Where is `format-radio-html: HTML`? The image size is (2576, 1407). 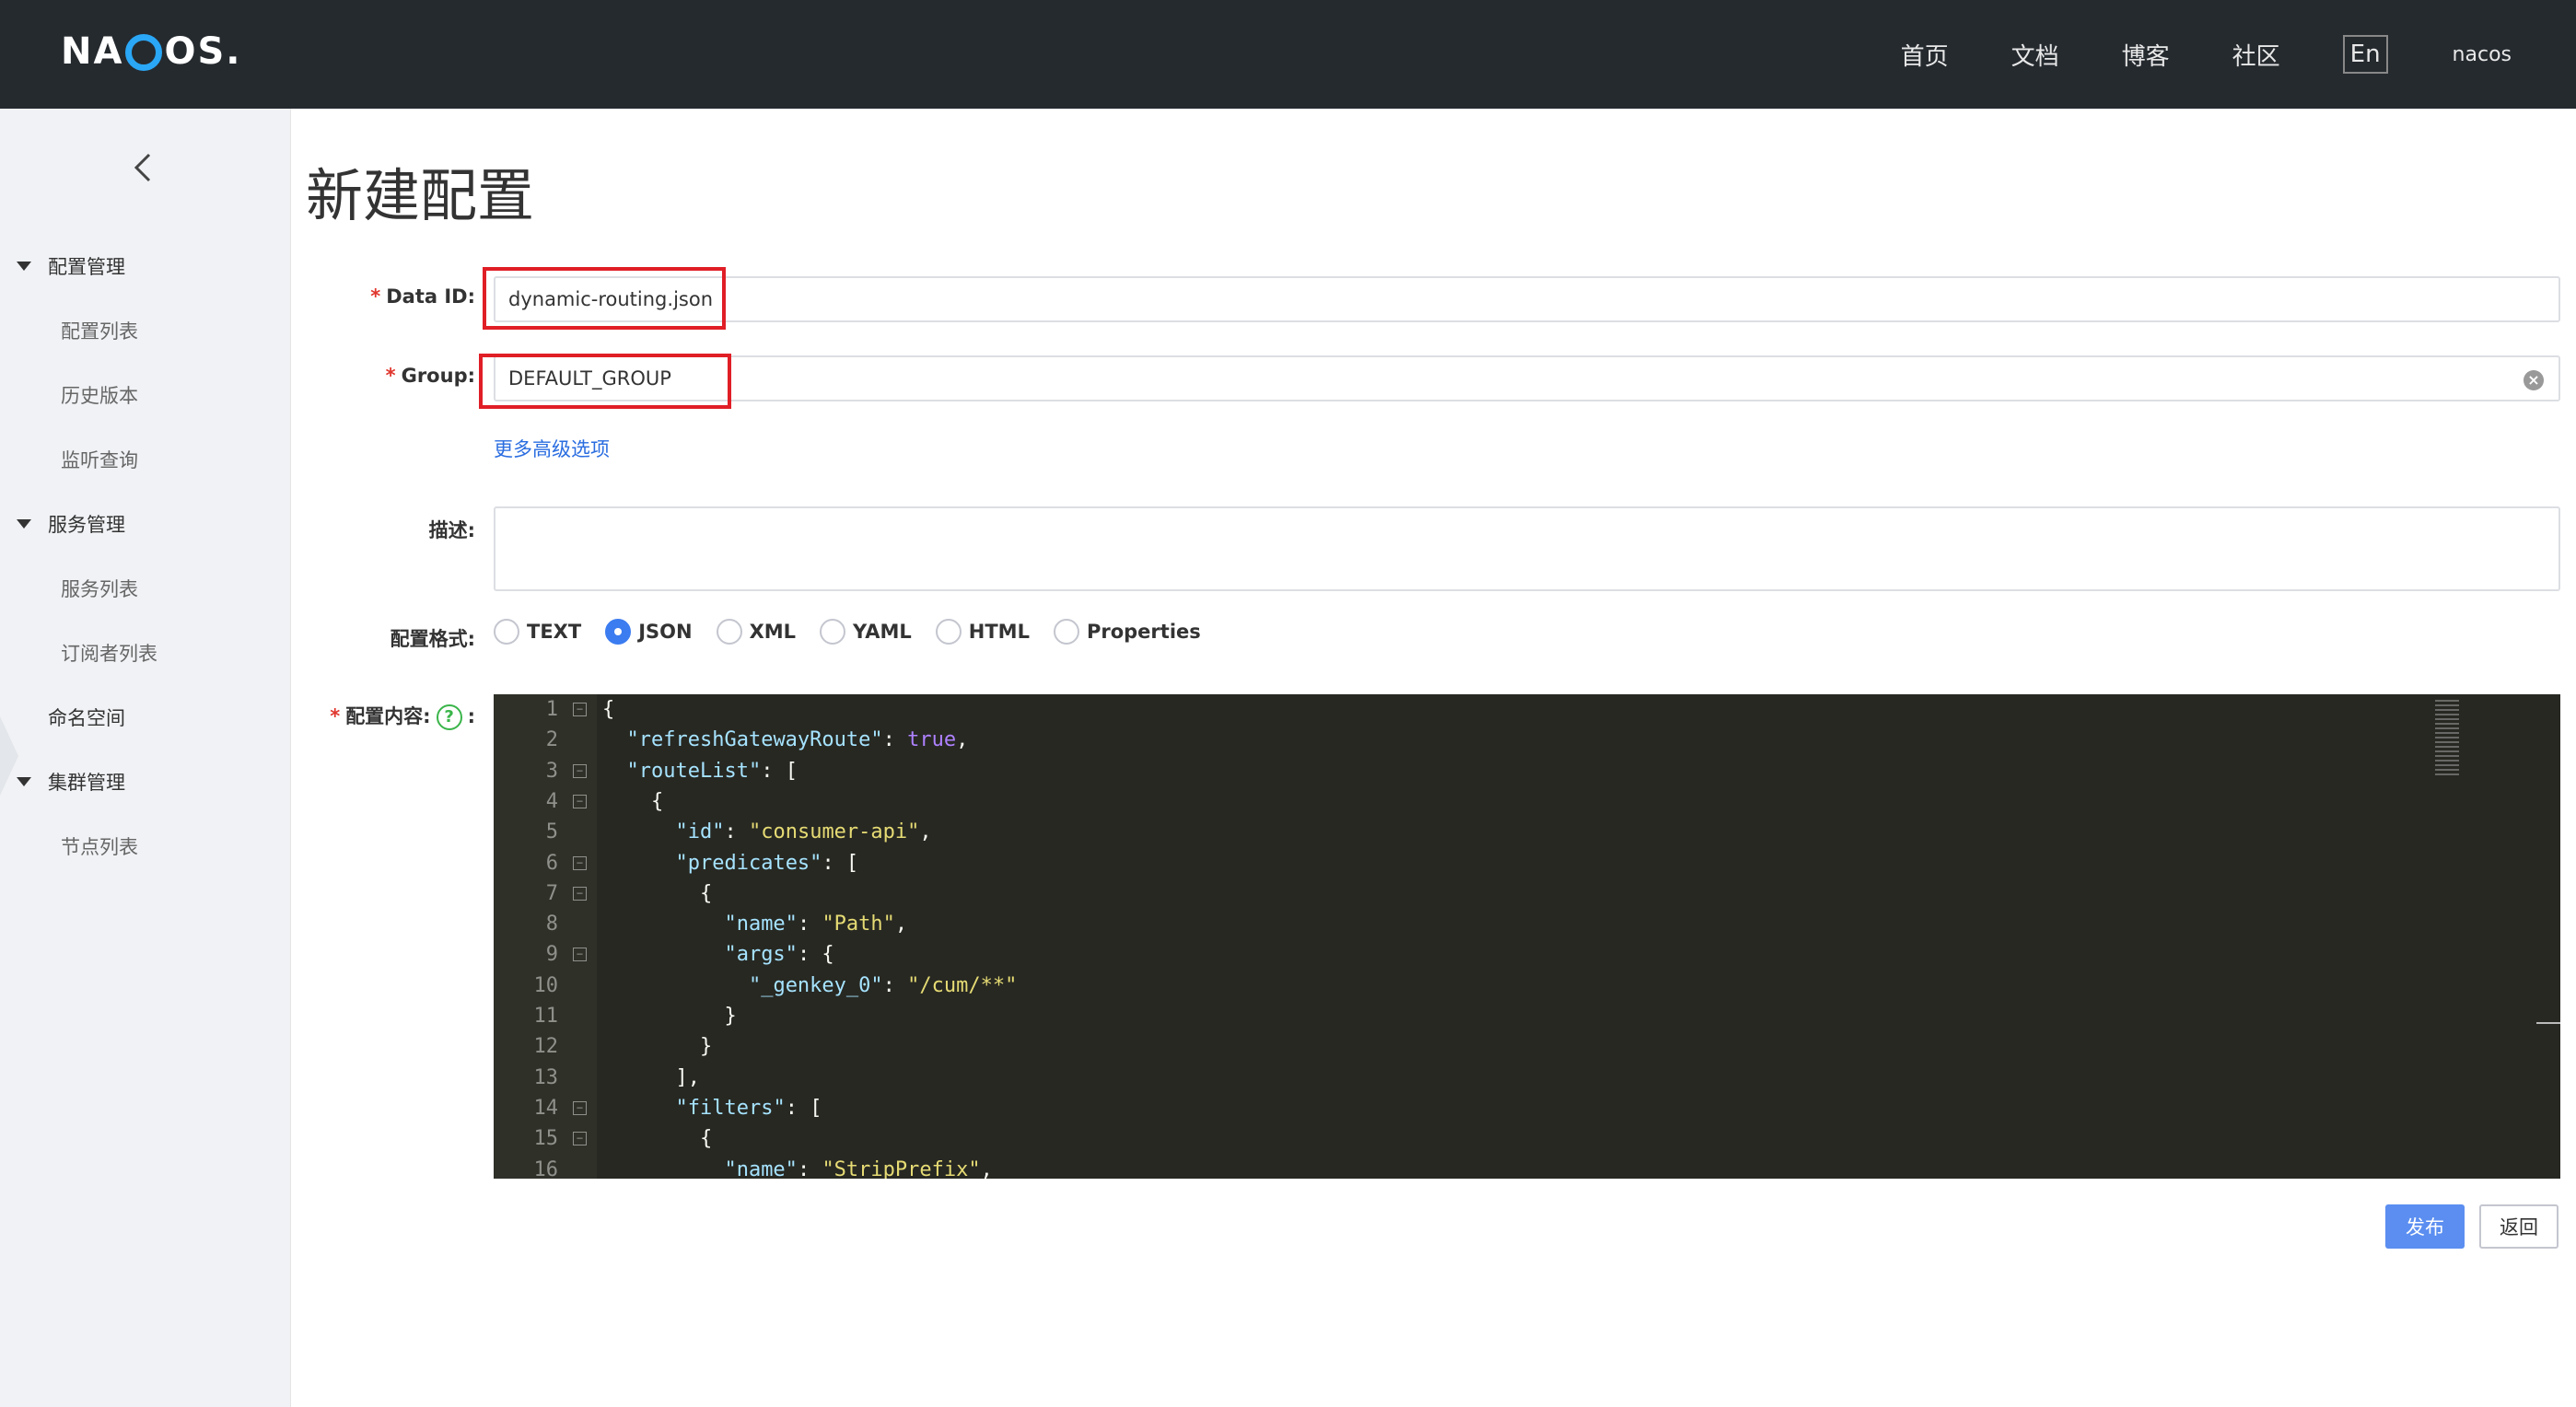
format-radio-html: HTML is located at coordinates (982, 632).